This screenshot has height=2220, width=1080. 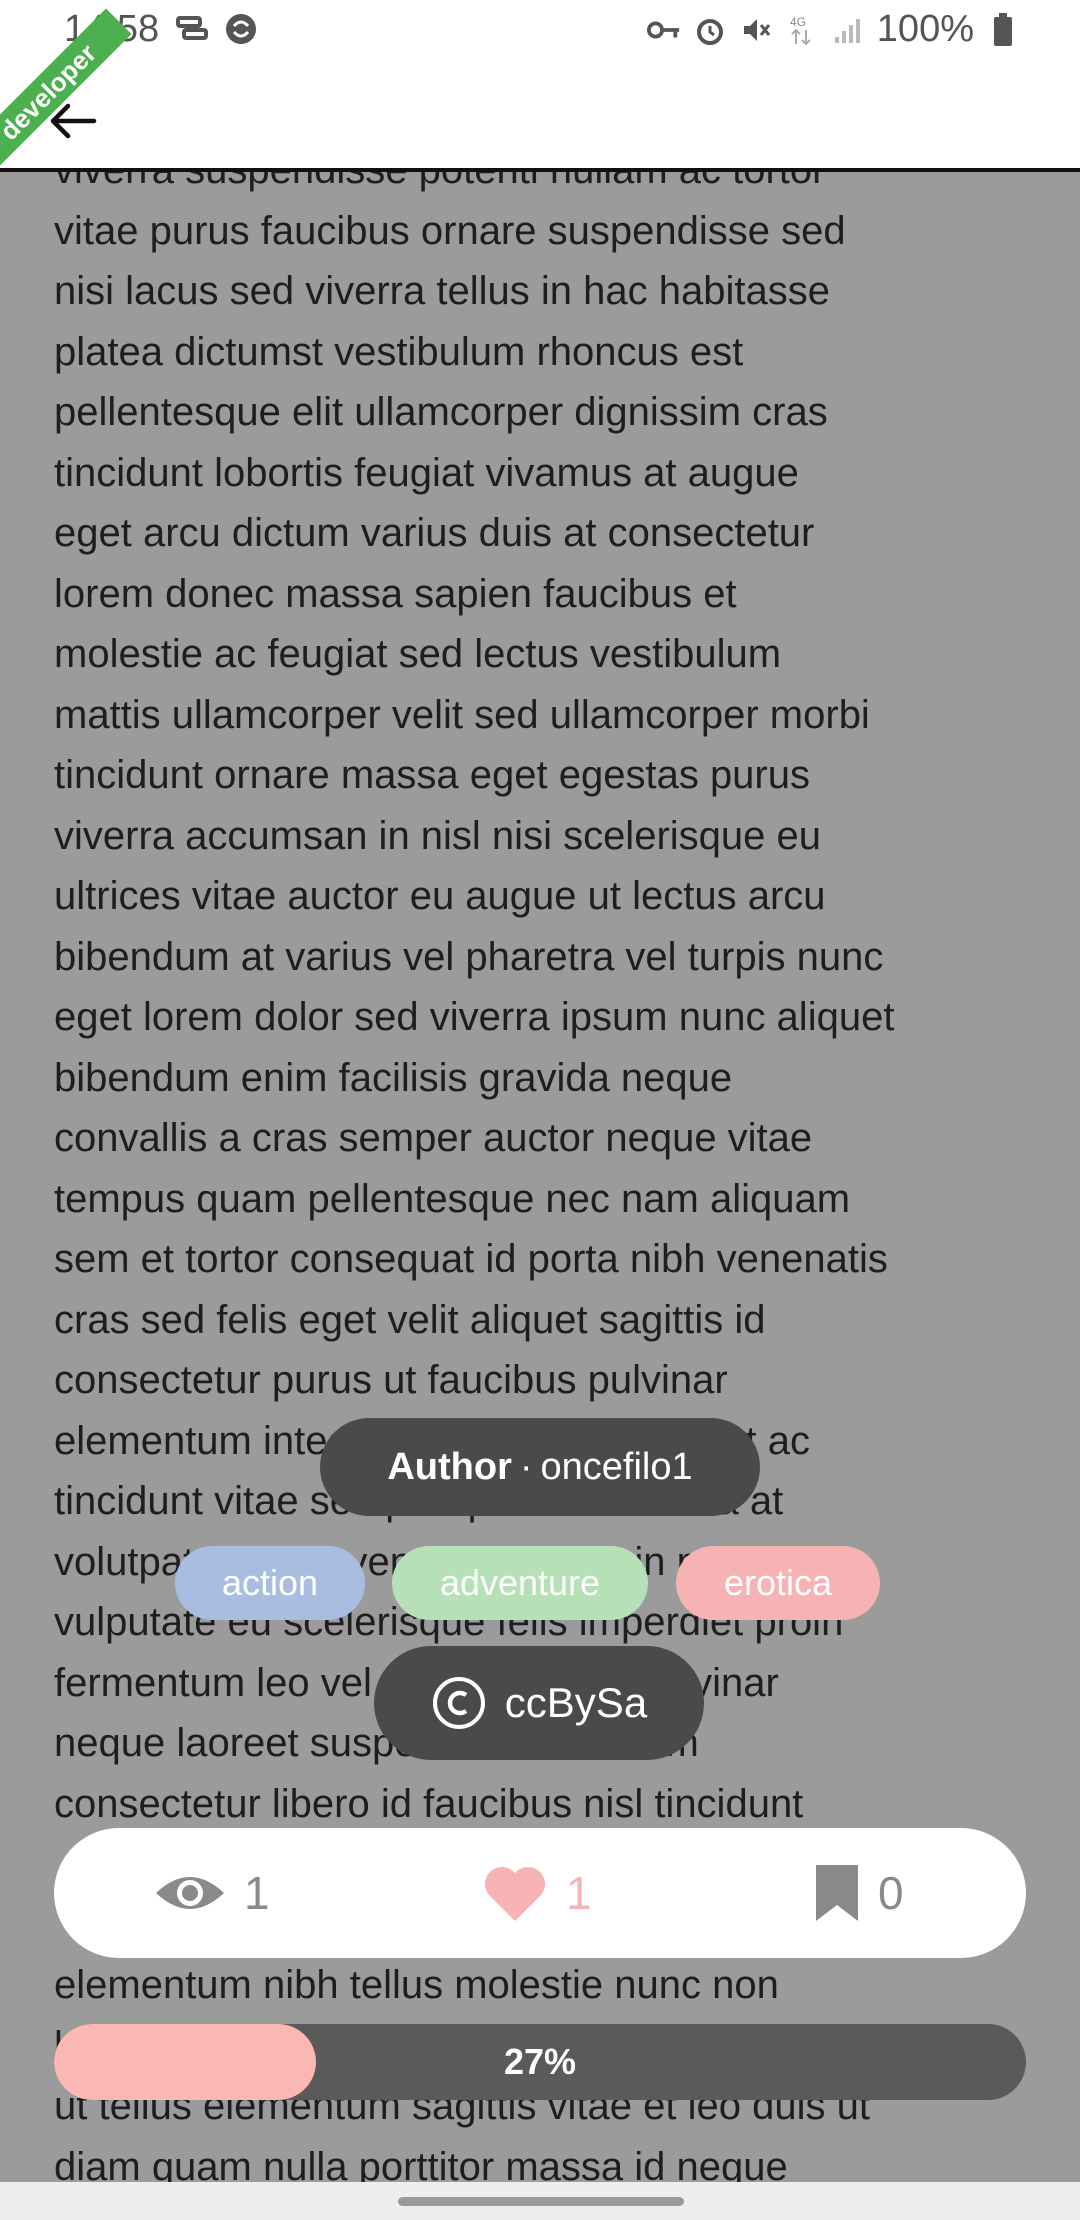 What do you see at coordinates (576, 1702) in the screenshot?
I see `license-label: ccBySa` at bounding box center [576, 1702].